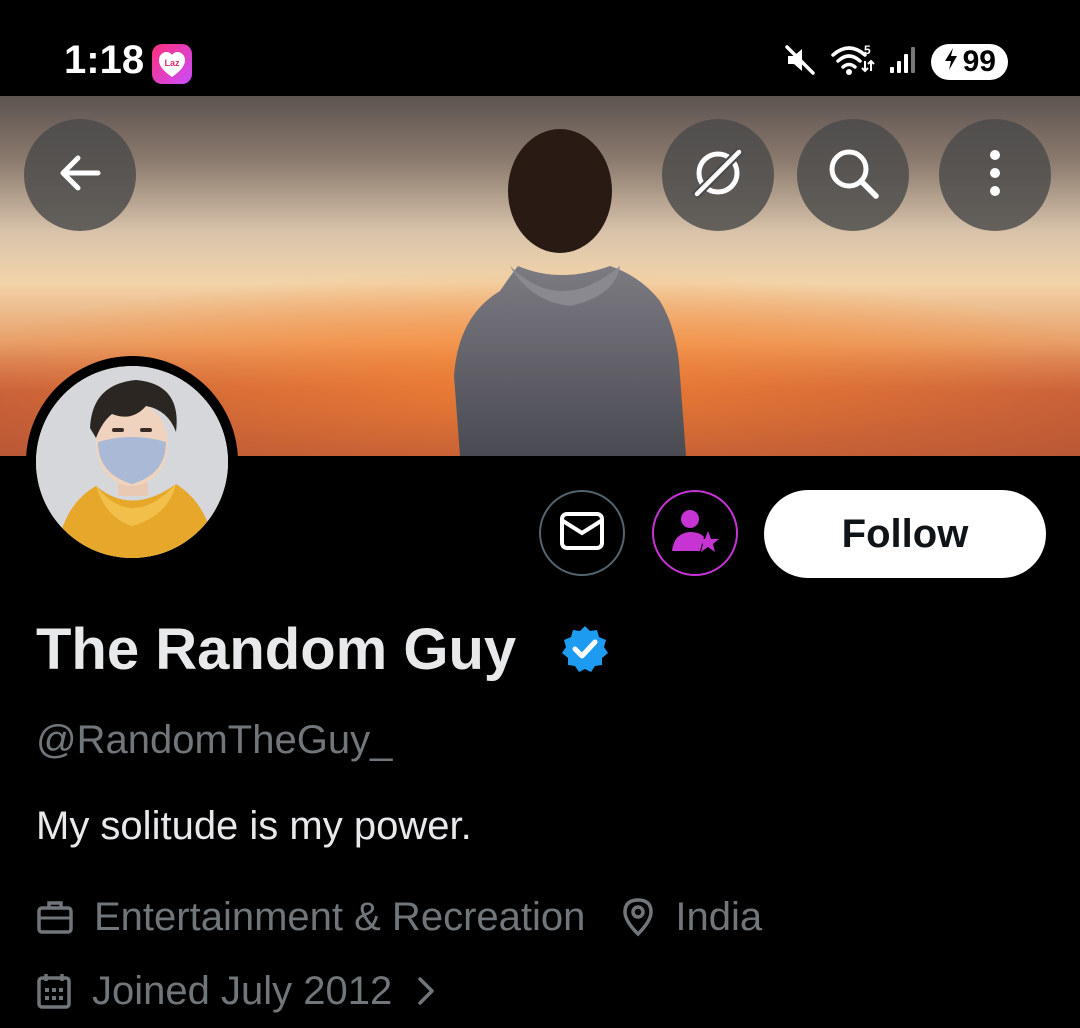 The height and width of the screenshot is (1028, 1080). I want to click on search-icon, so click(853, 175).